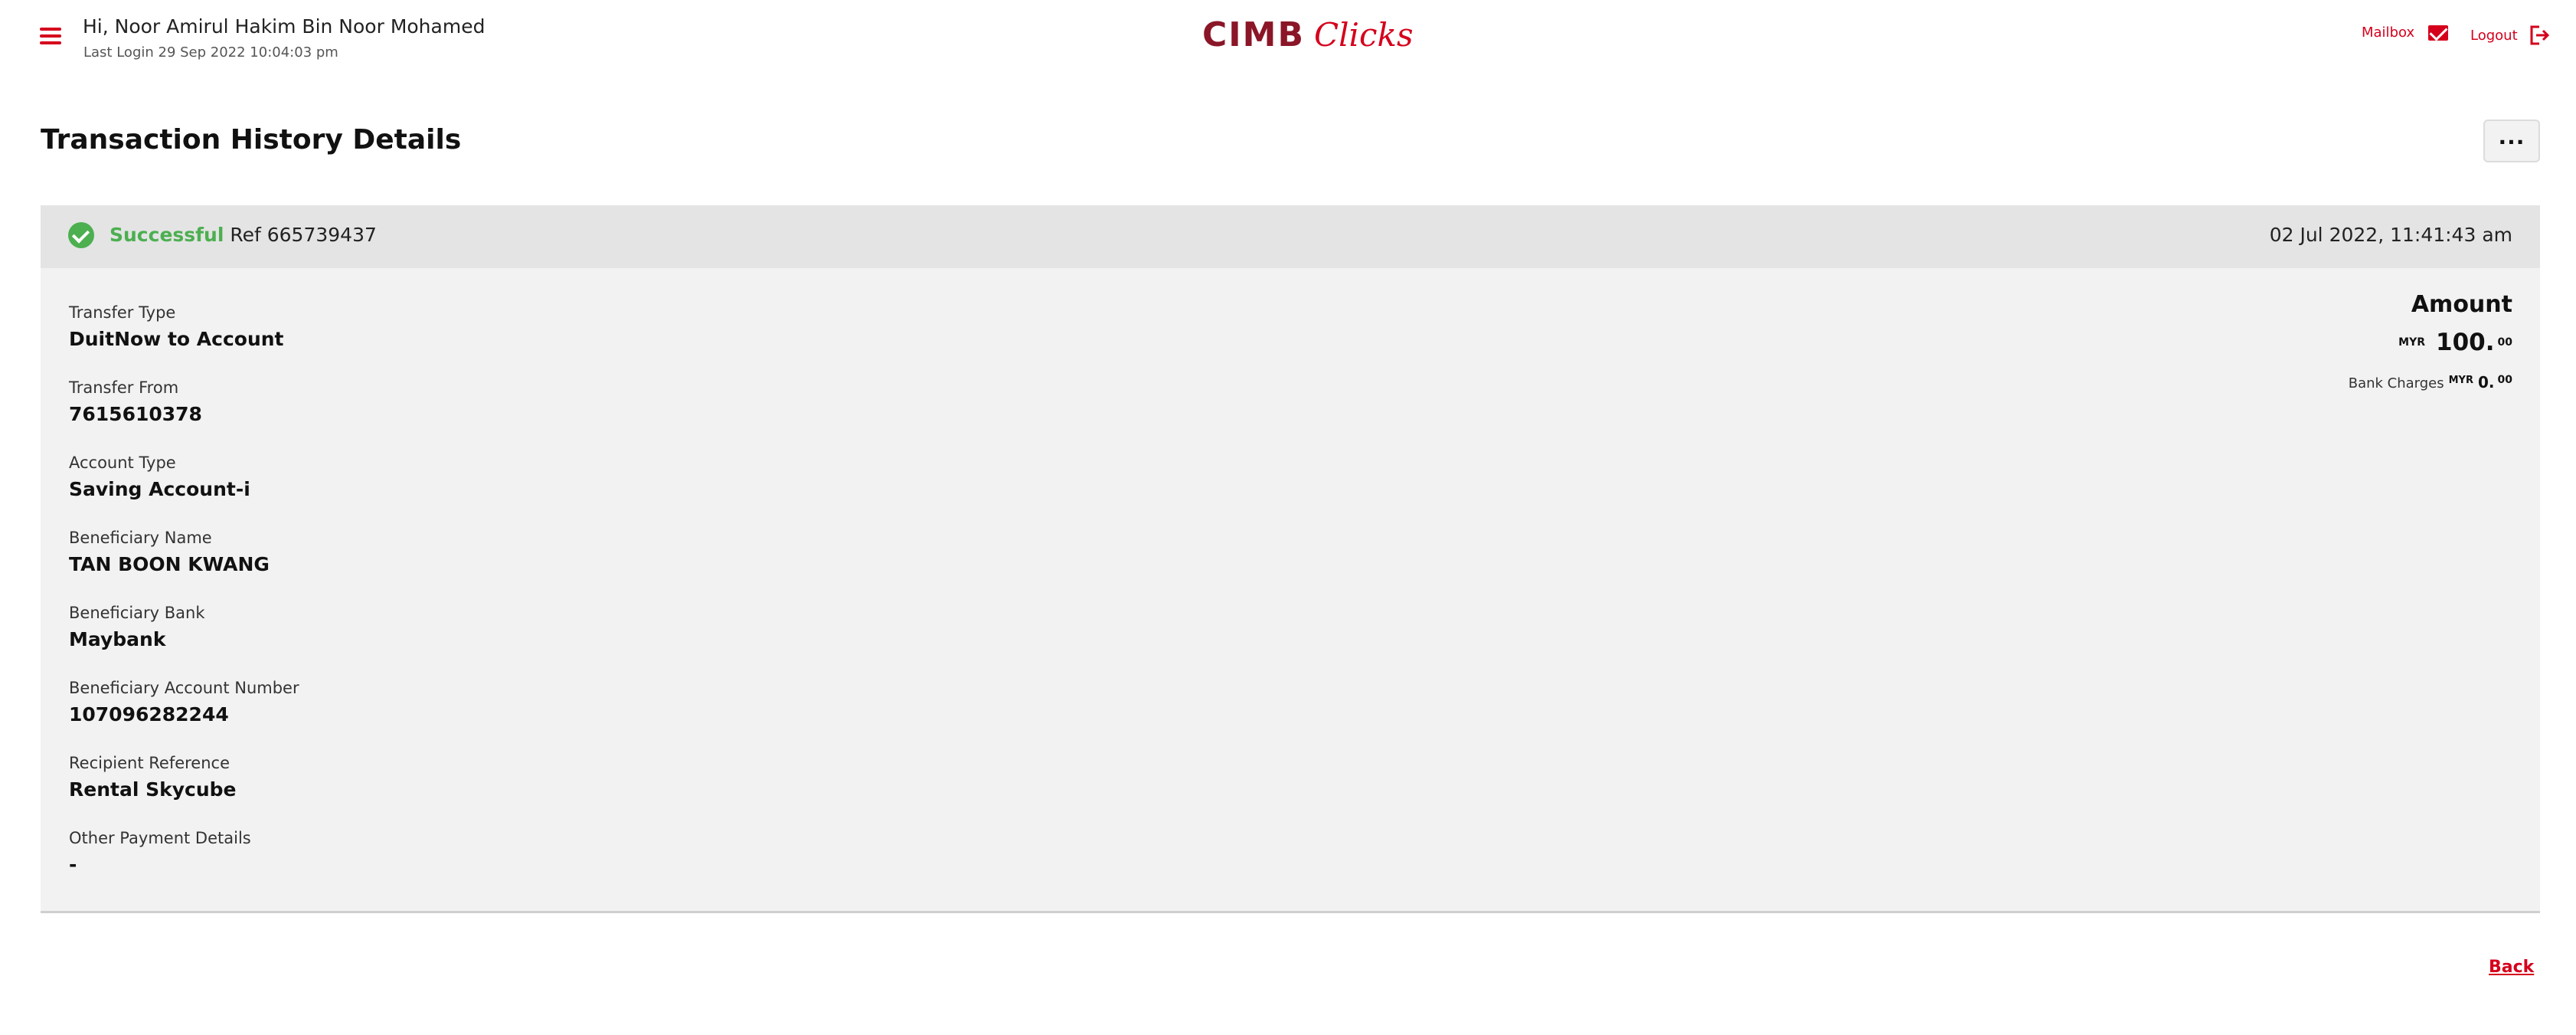  I want to click on mail-icon, so click(2438, 33).